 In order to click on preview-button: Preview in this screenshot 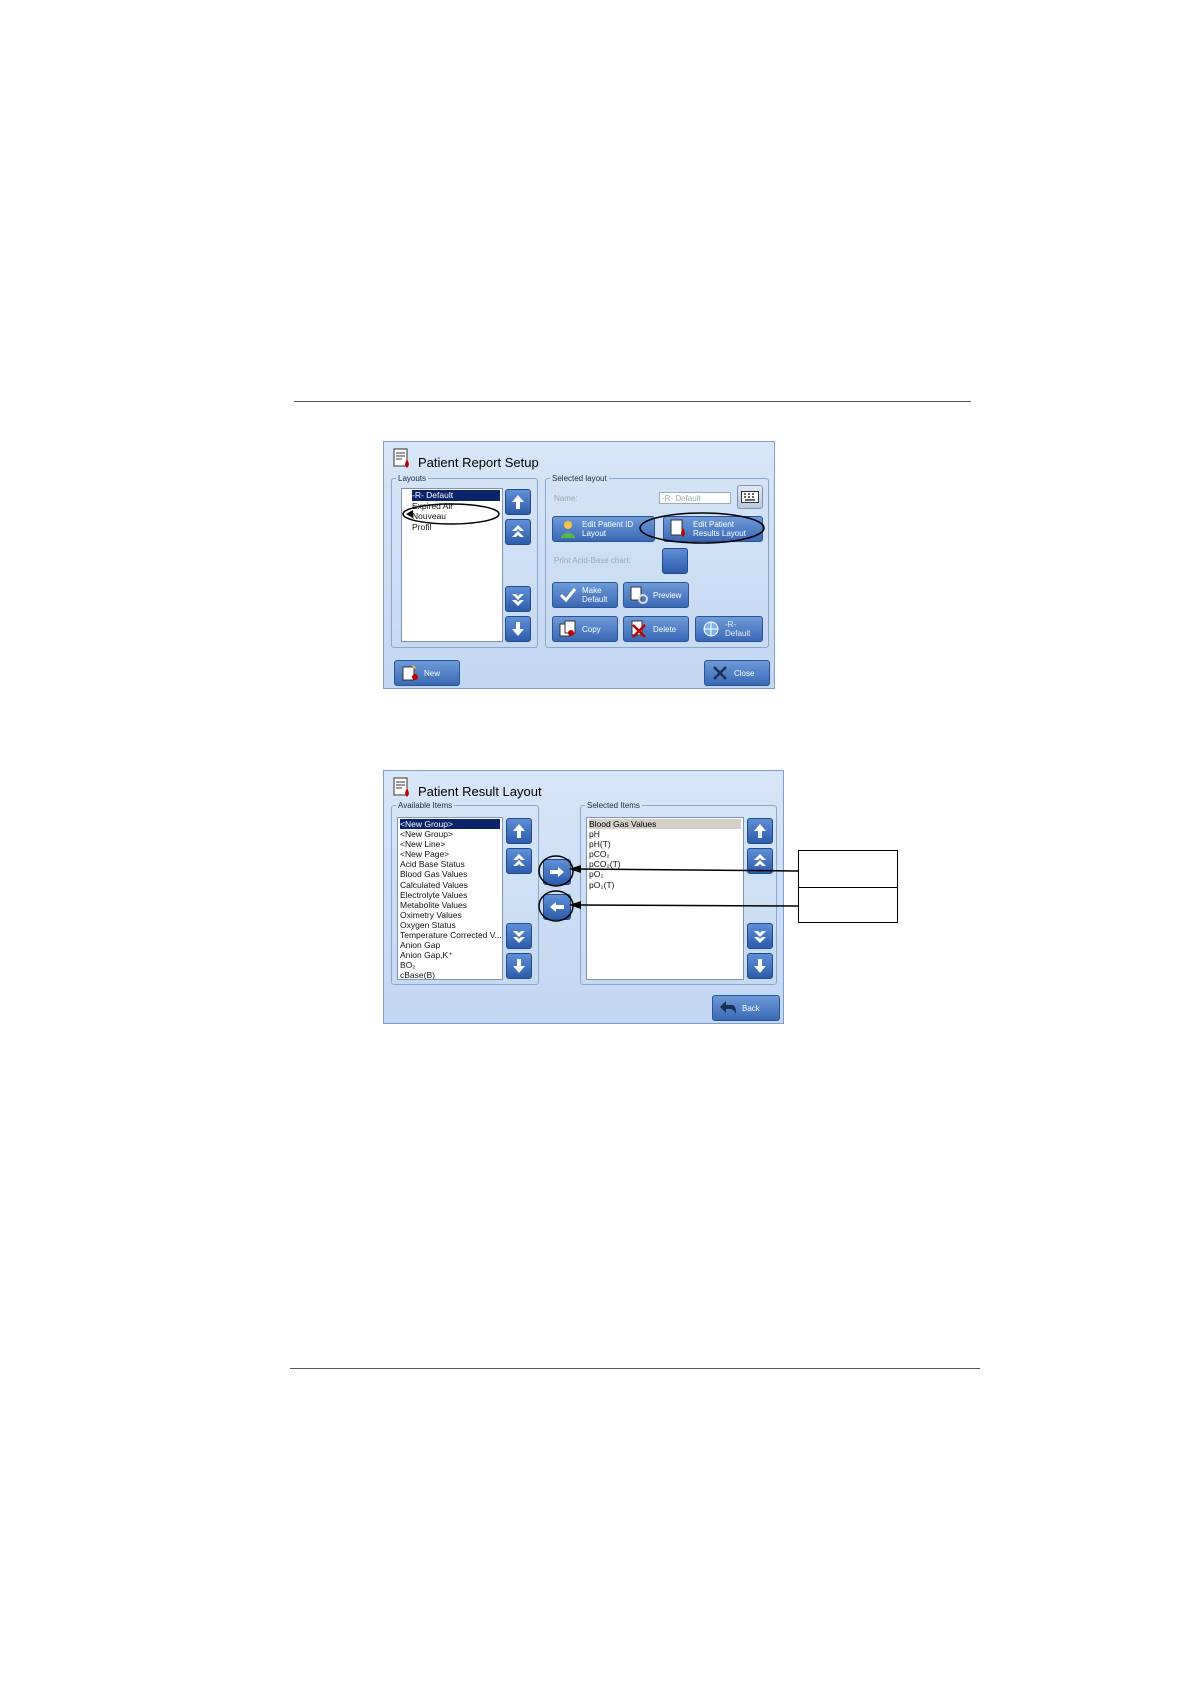, I will do `click(656, 595)`.